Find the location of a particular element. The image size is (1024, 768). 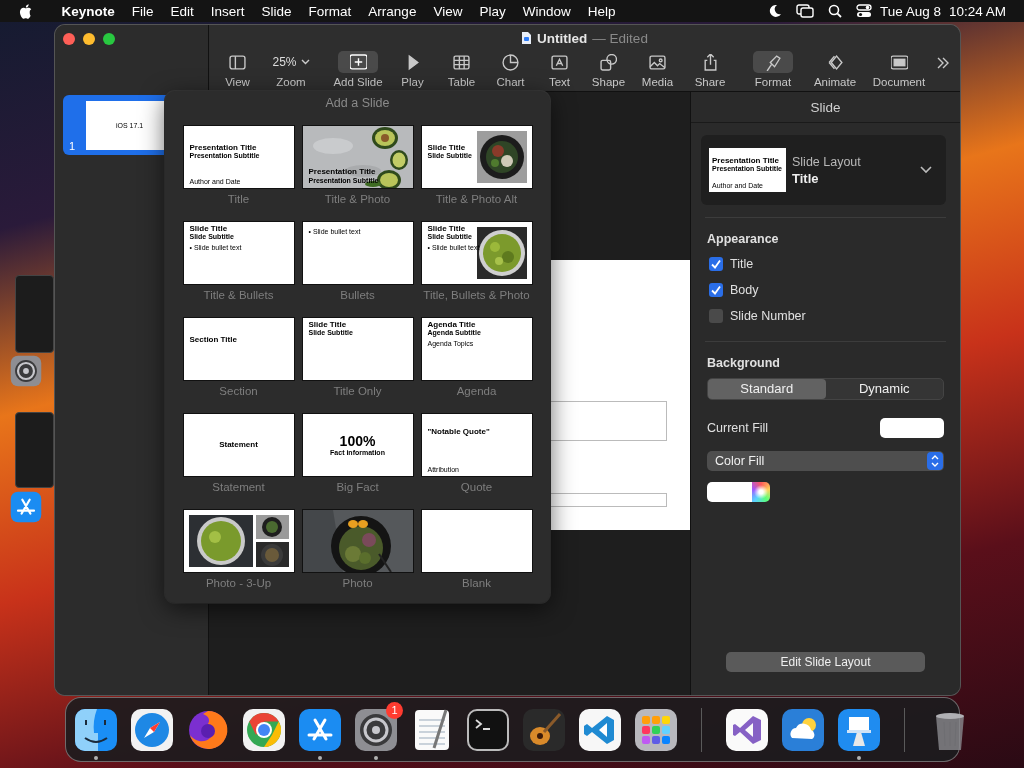

toolbar-button: Text is located at coordinates (559, 69).